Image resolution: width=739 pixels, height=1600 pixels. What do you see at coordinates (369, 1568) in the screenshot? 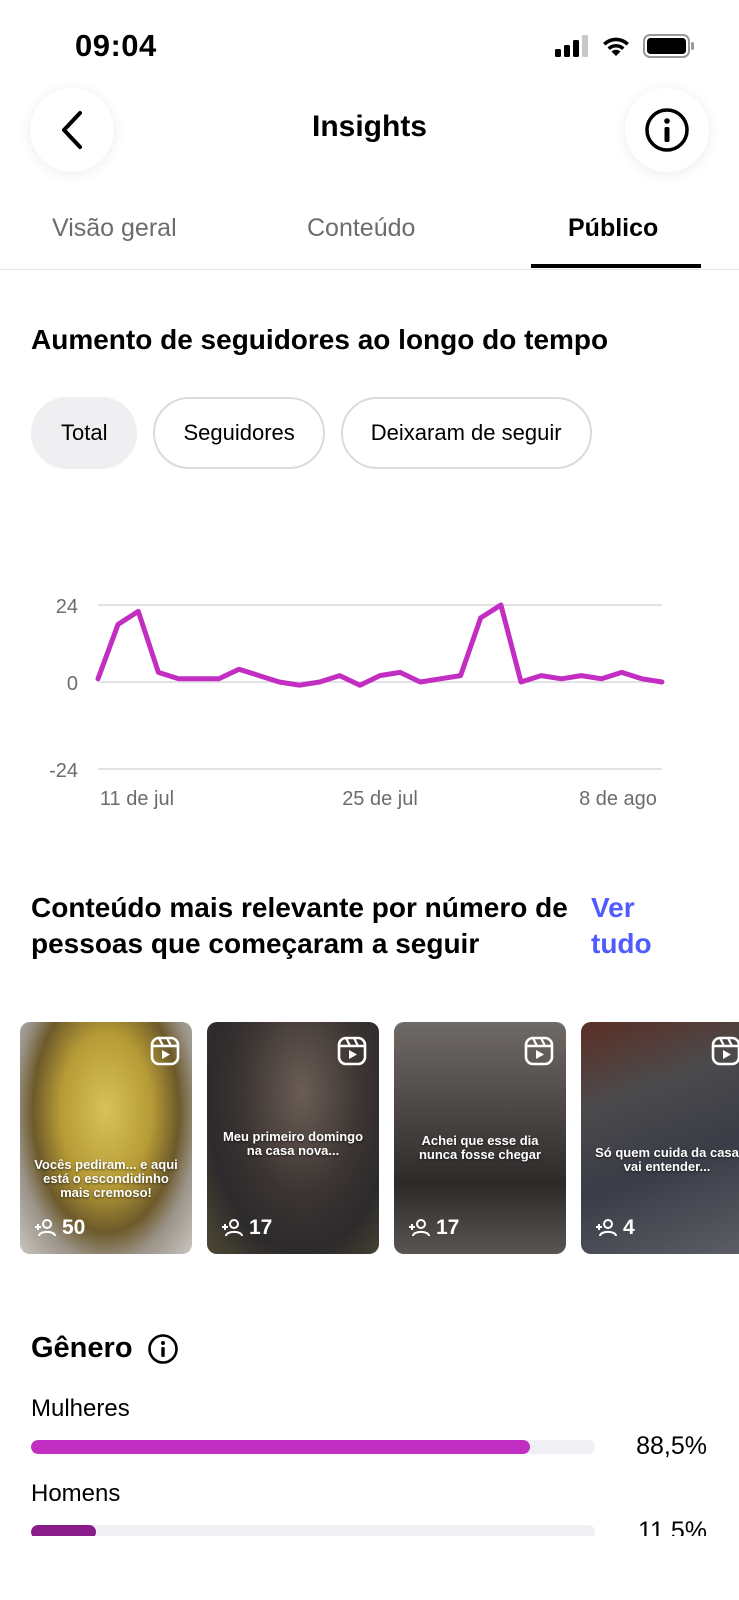
I see `scroll-clip` at bounding box center [369, 1568].